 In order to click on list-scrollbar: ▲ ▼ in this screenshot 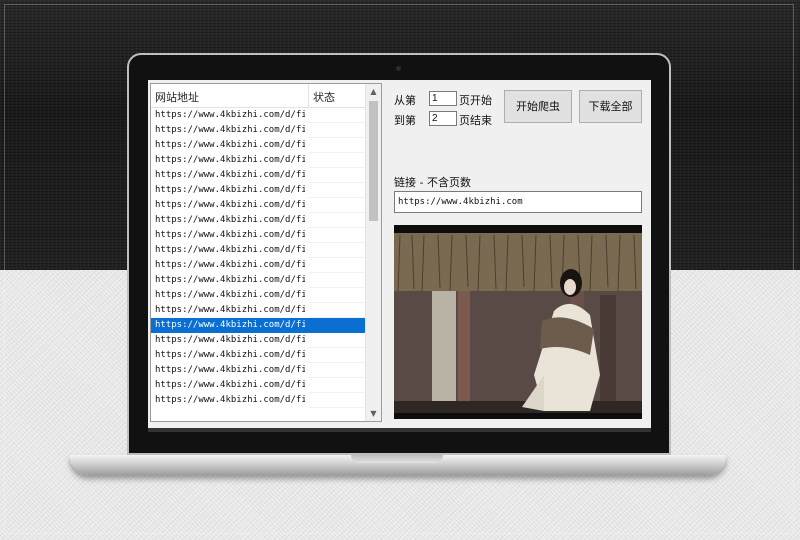, I will do `click(373, 252)`.